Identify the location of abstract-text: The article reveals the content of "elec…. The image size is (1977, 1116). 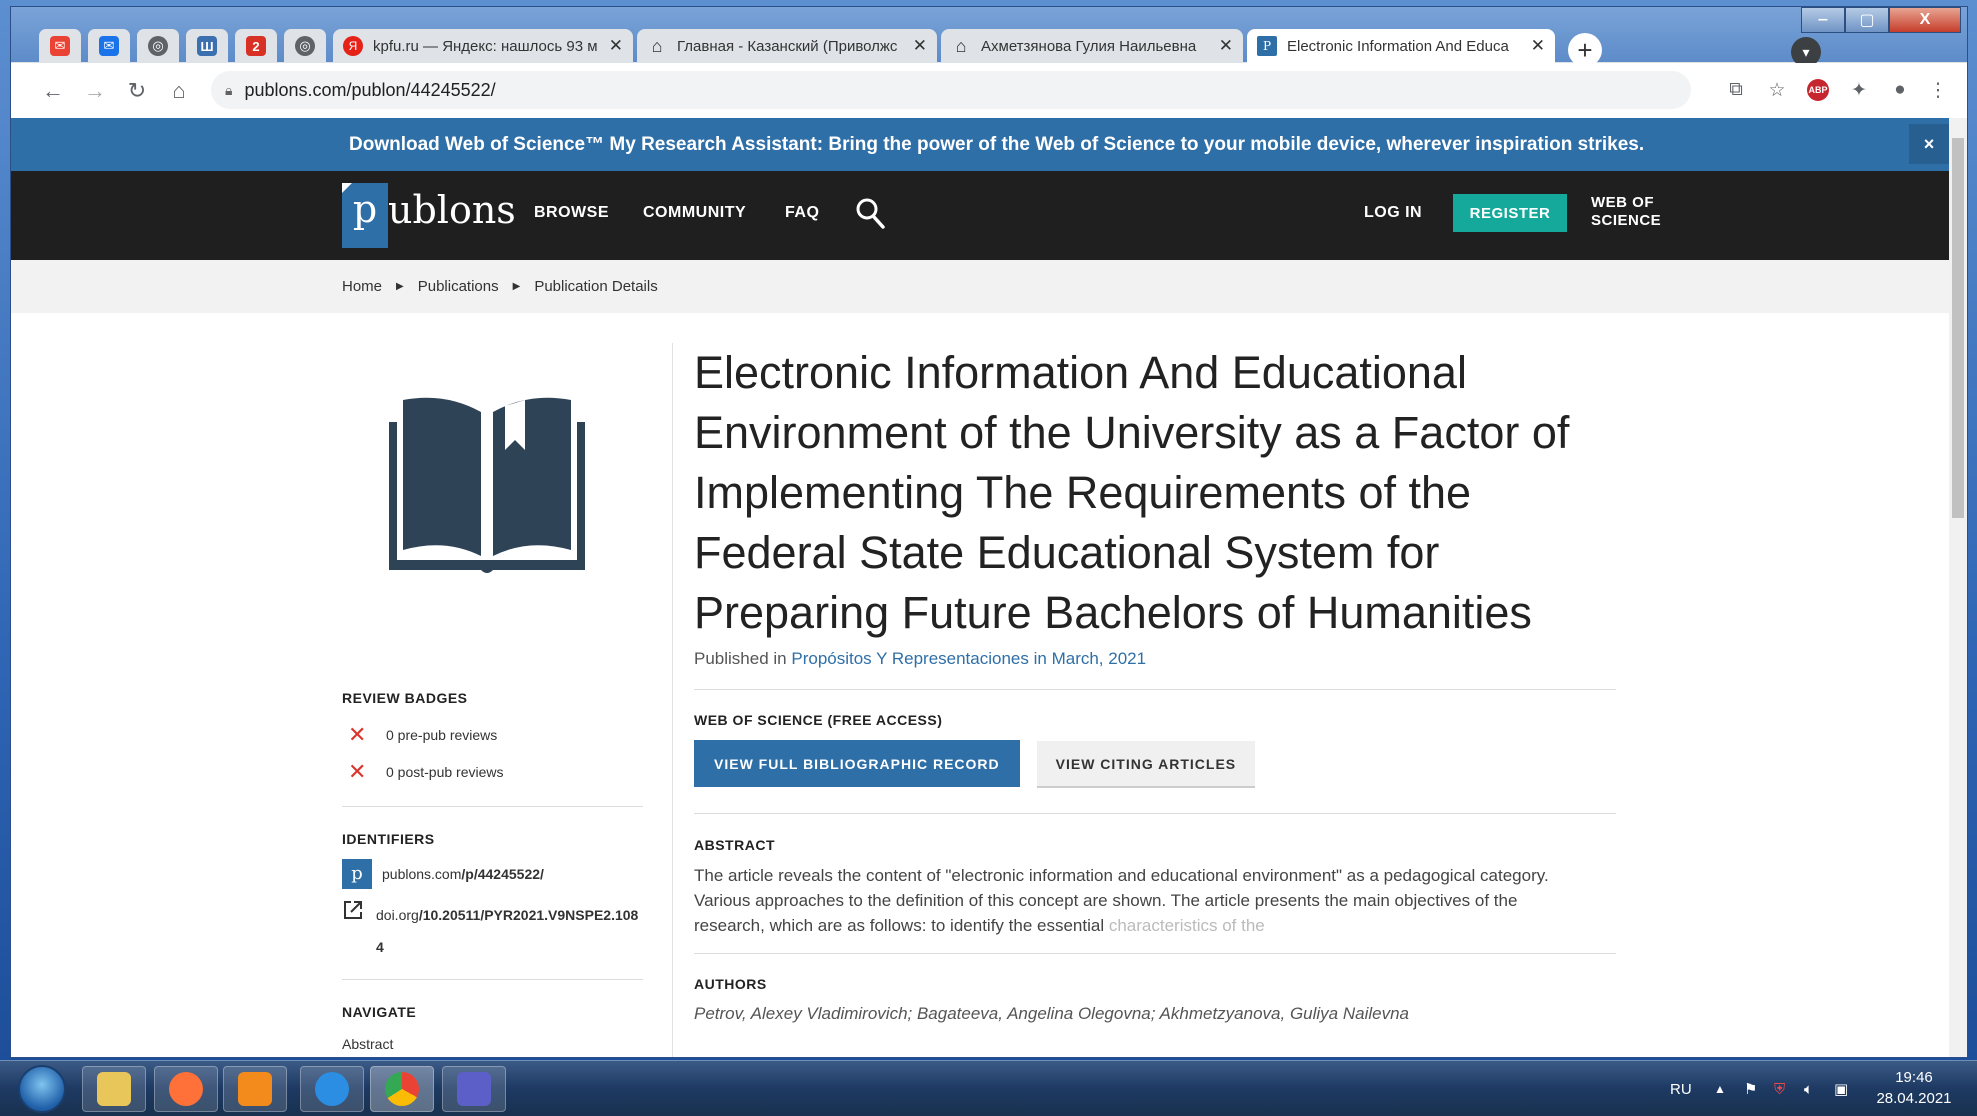
(1155, 900).